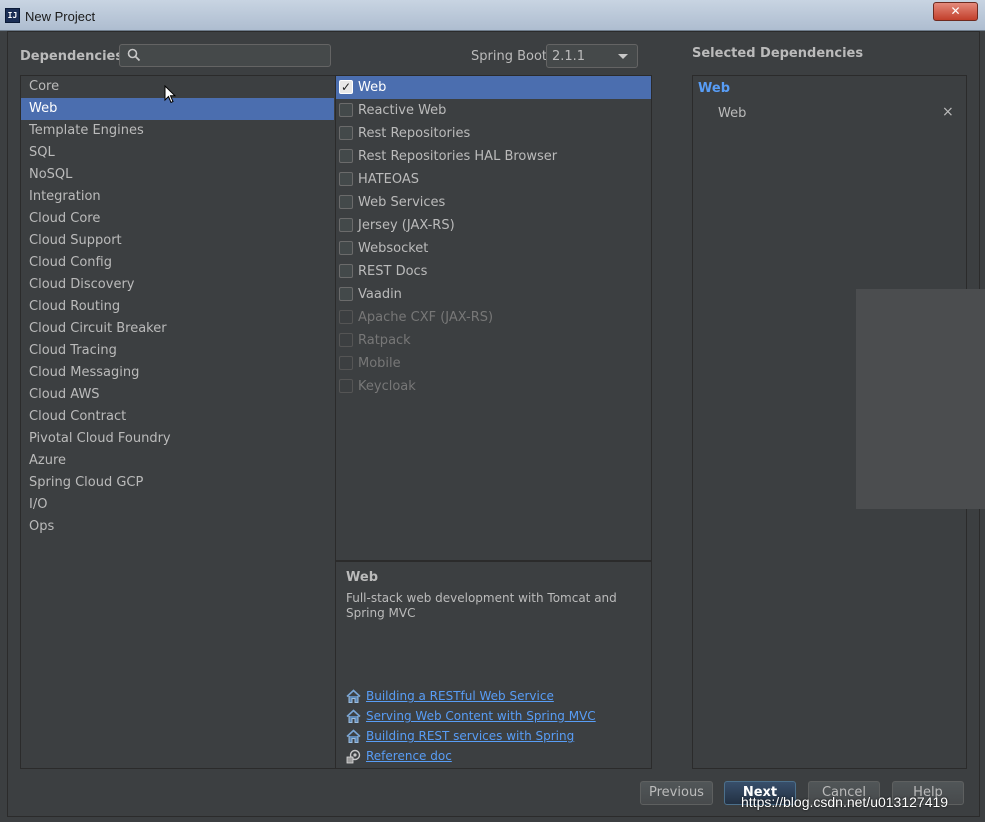  Describe the element at coordinates (493, 386) in the screenshot. I see `dependency-item: Keycloak` at that location.